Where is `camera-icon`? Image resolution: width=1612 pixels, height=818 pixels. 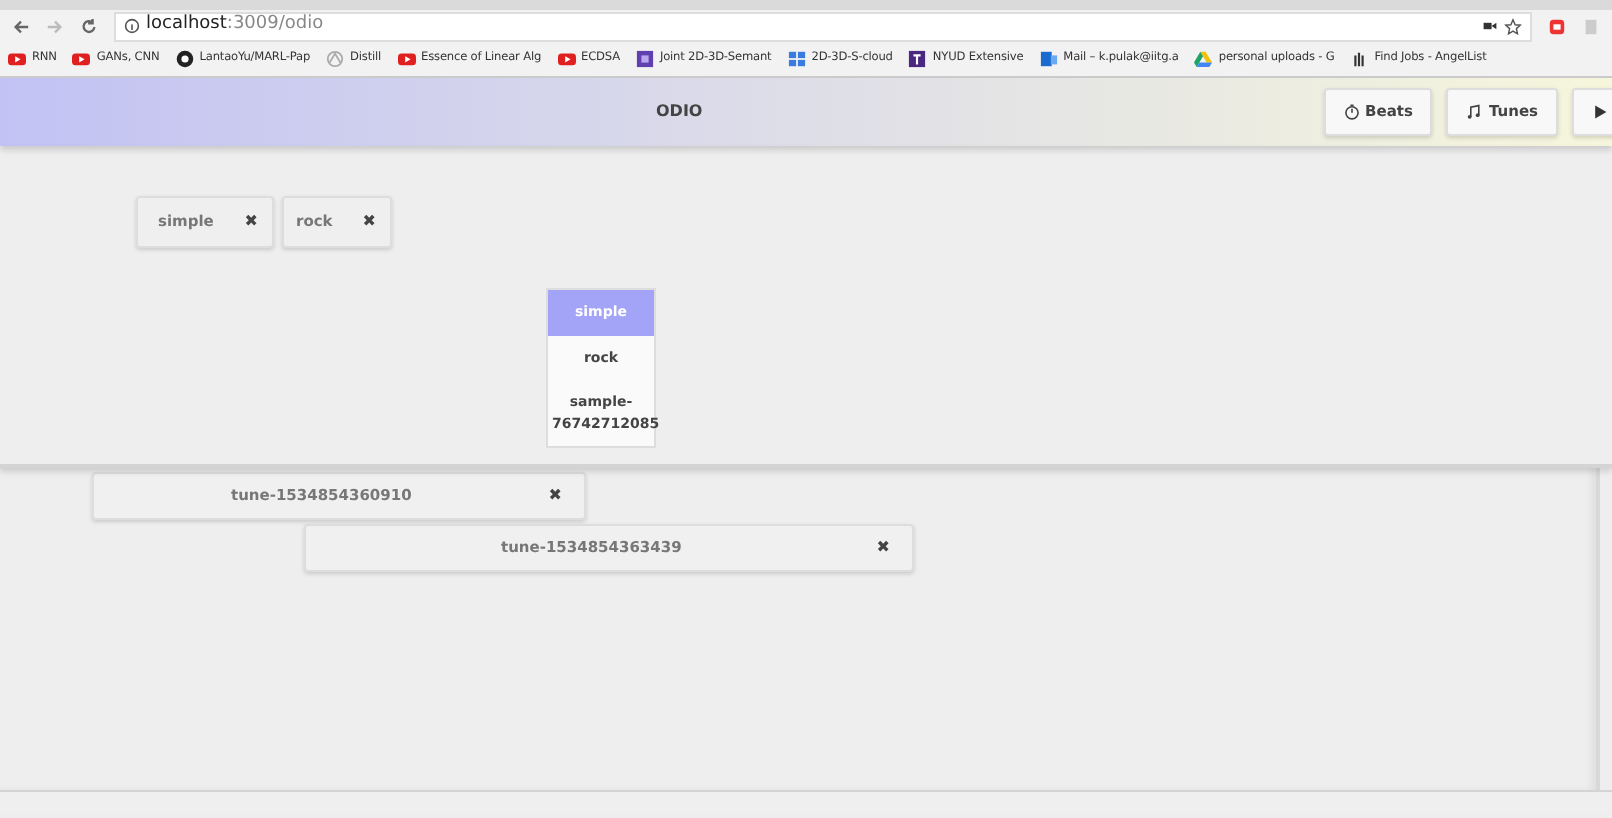
camera-icon is located at coordinates (1490, 26).